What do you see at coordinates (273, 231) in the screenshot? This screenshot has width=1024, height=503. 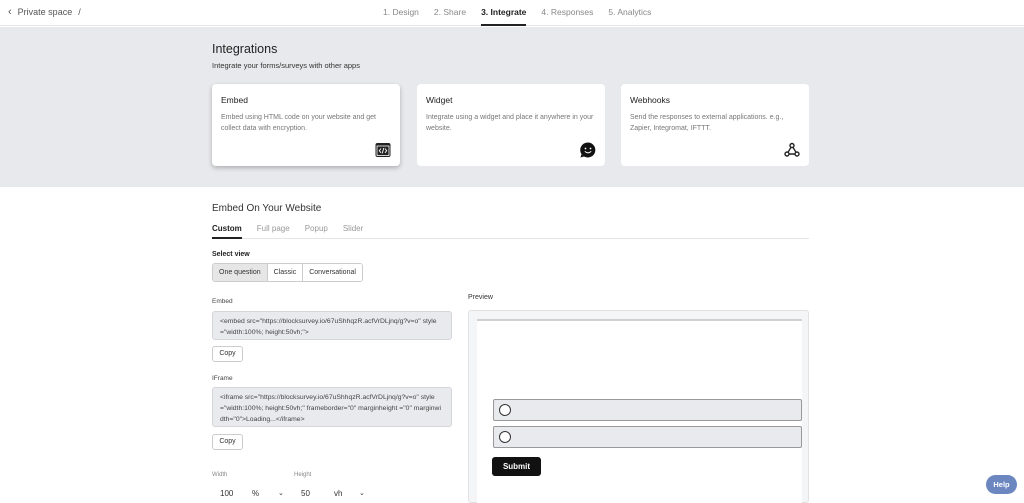 I see `tab-full-page: Full page` at bounding box center [273, 231].